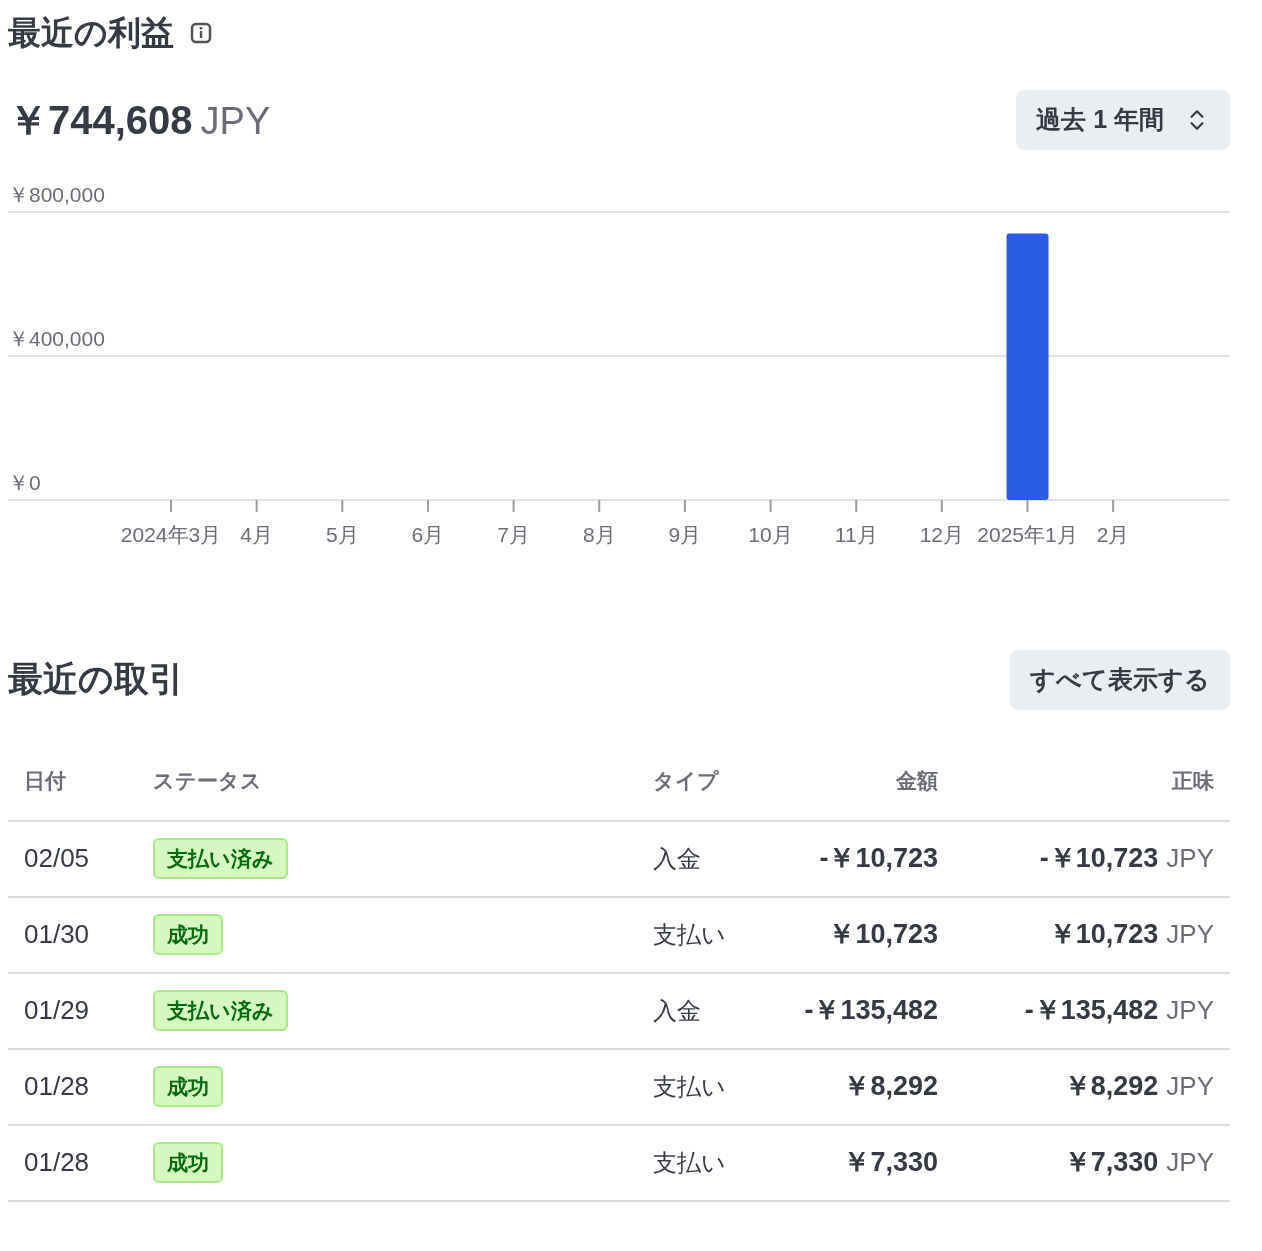 This screenshot has width=1262, height=1251. What do you see at coordinates (91, 33) in the screenshot?
I see `section-title: 最近の利益` at bounding box center [91, 33].